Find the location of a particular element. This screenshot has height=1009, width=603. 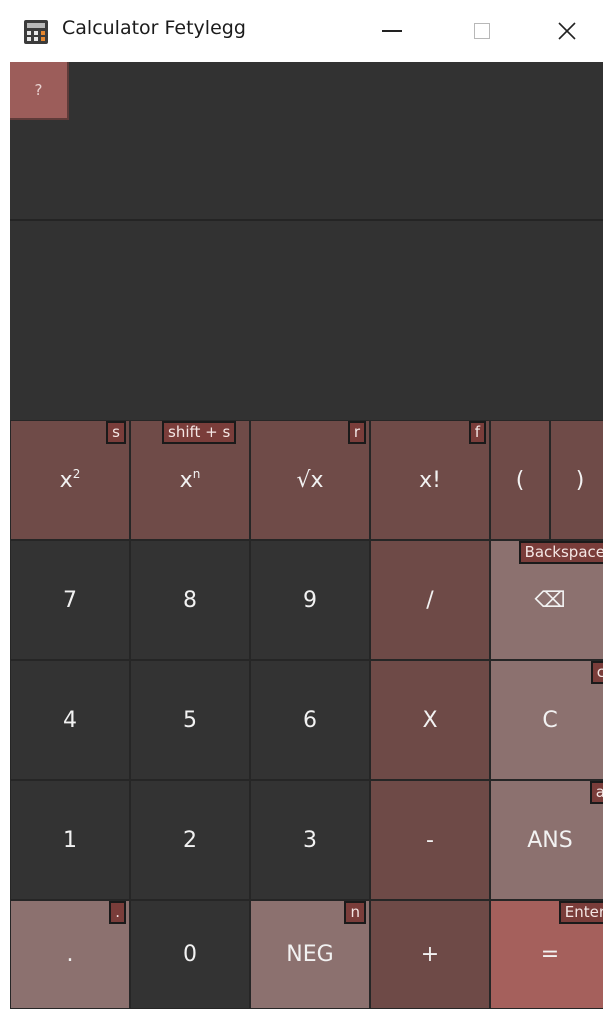

digit-1-label: 1 is located at coordinates (70, 840).